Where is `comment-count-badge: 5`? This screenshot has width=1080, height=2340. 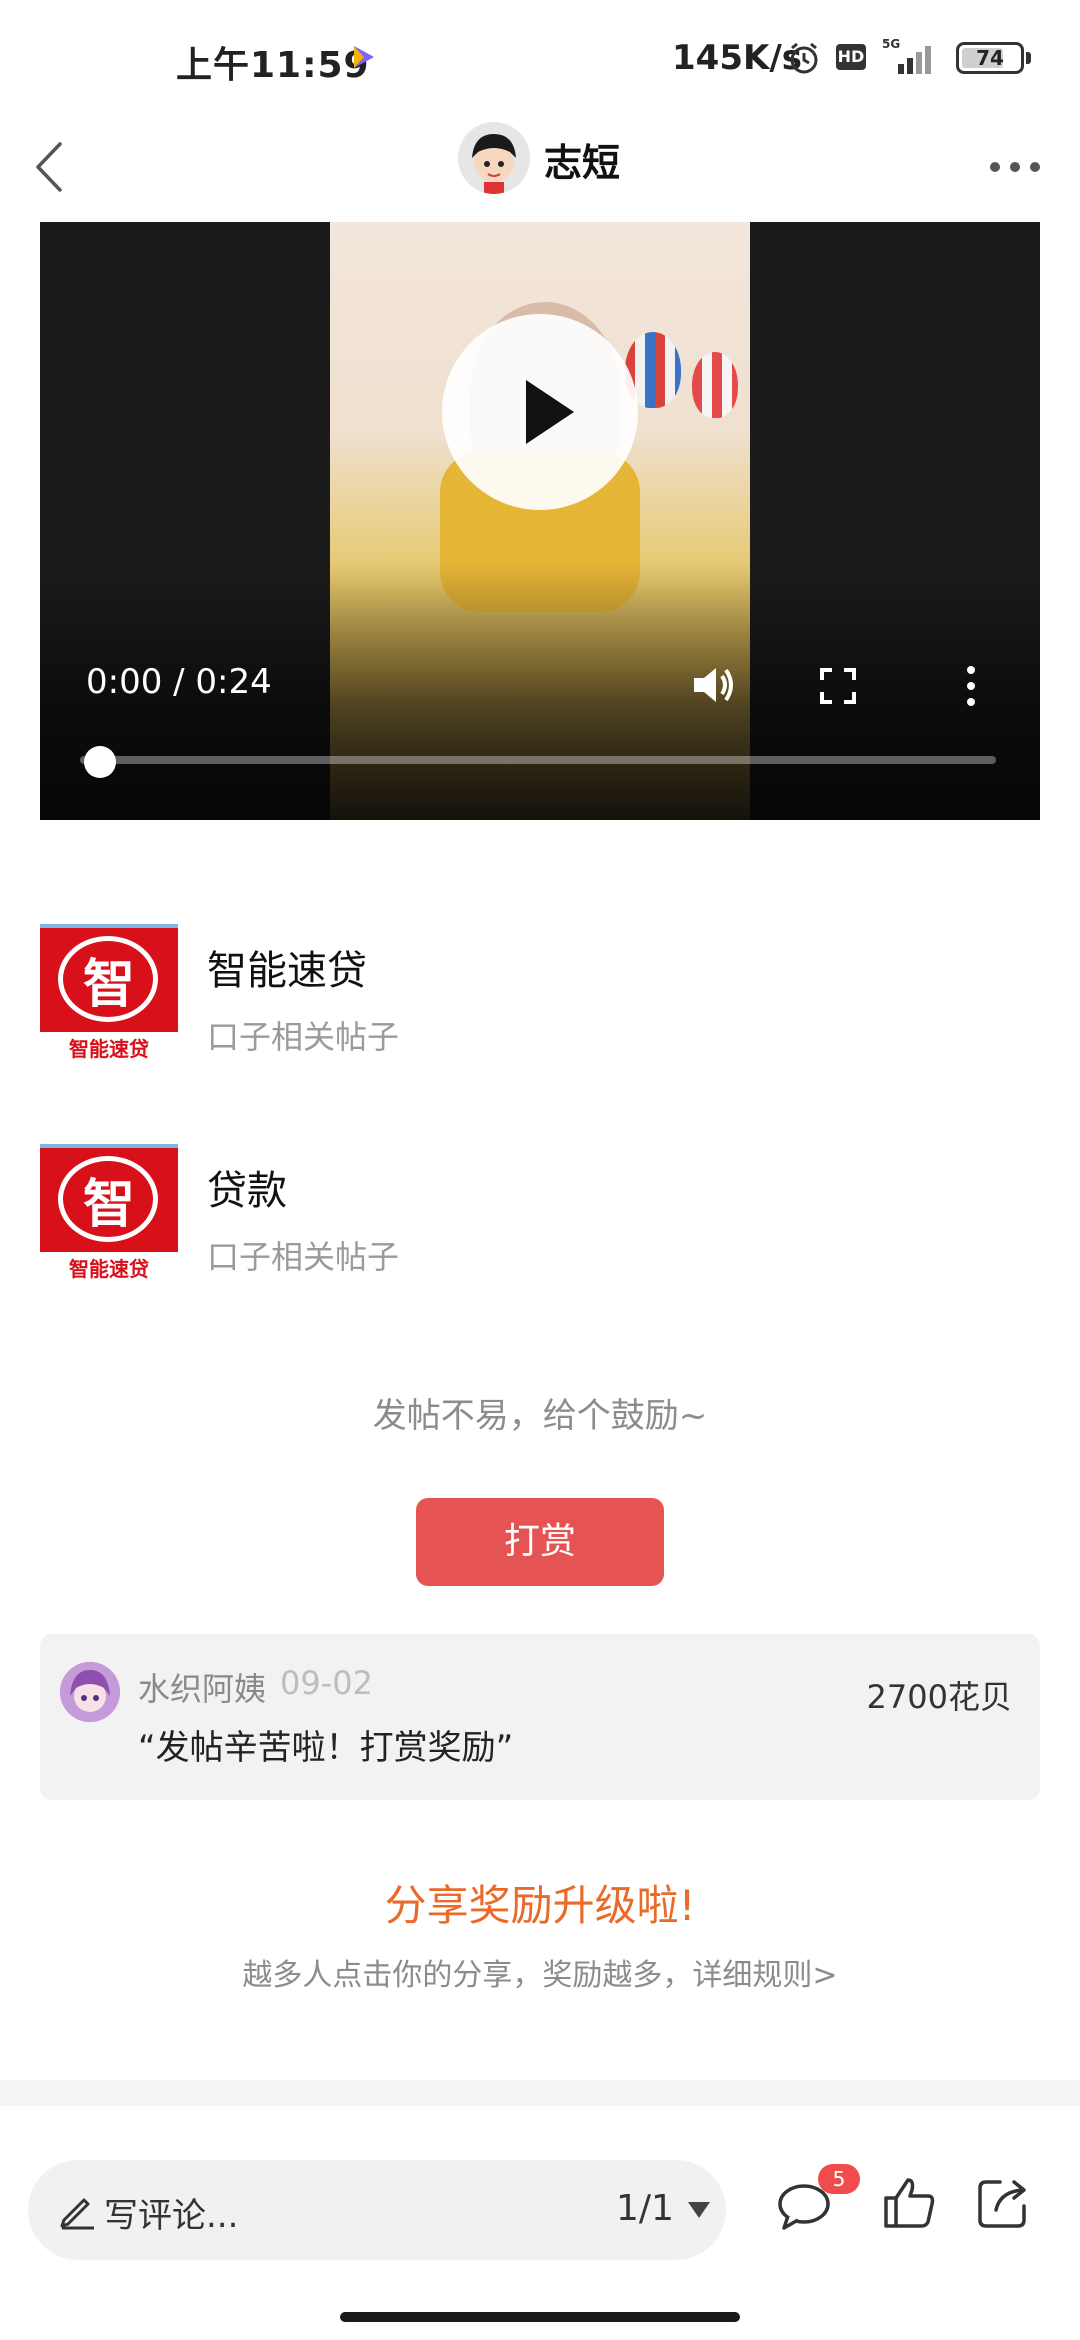 comment-count-badge: 5 is located at coordinates (839, 2179).